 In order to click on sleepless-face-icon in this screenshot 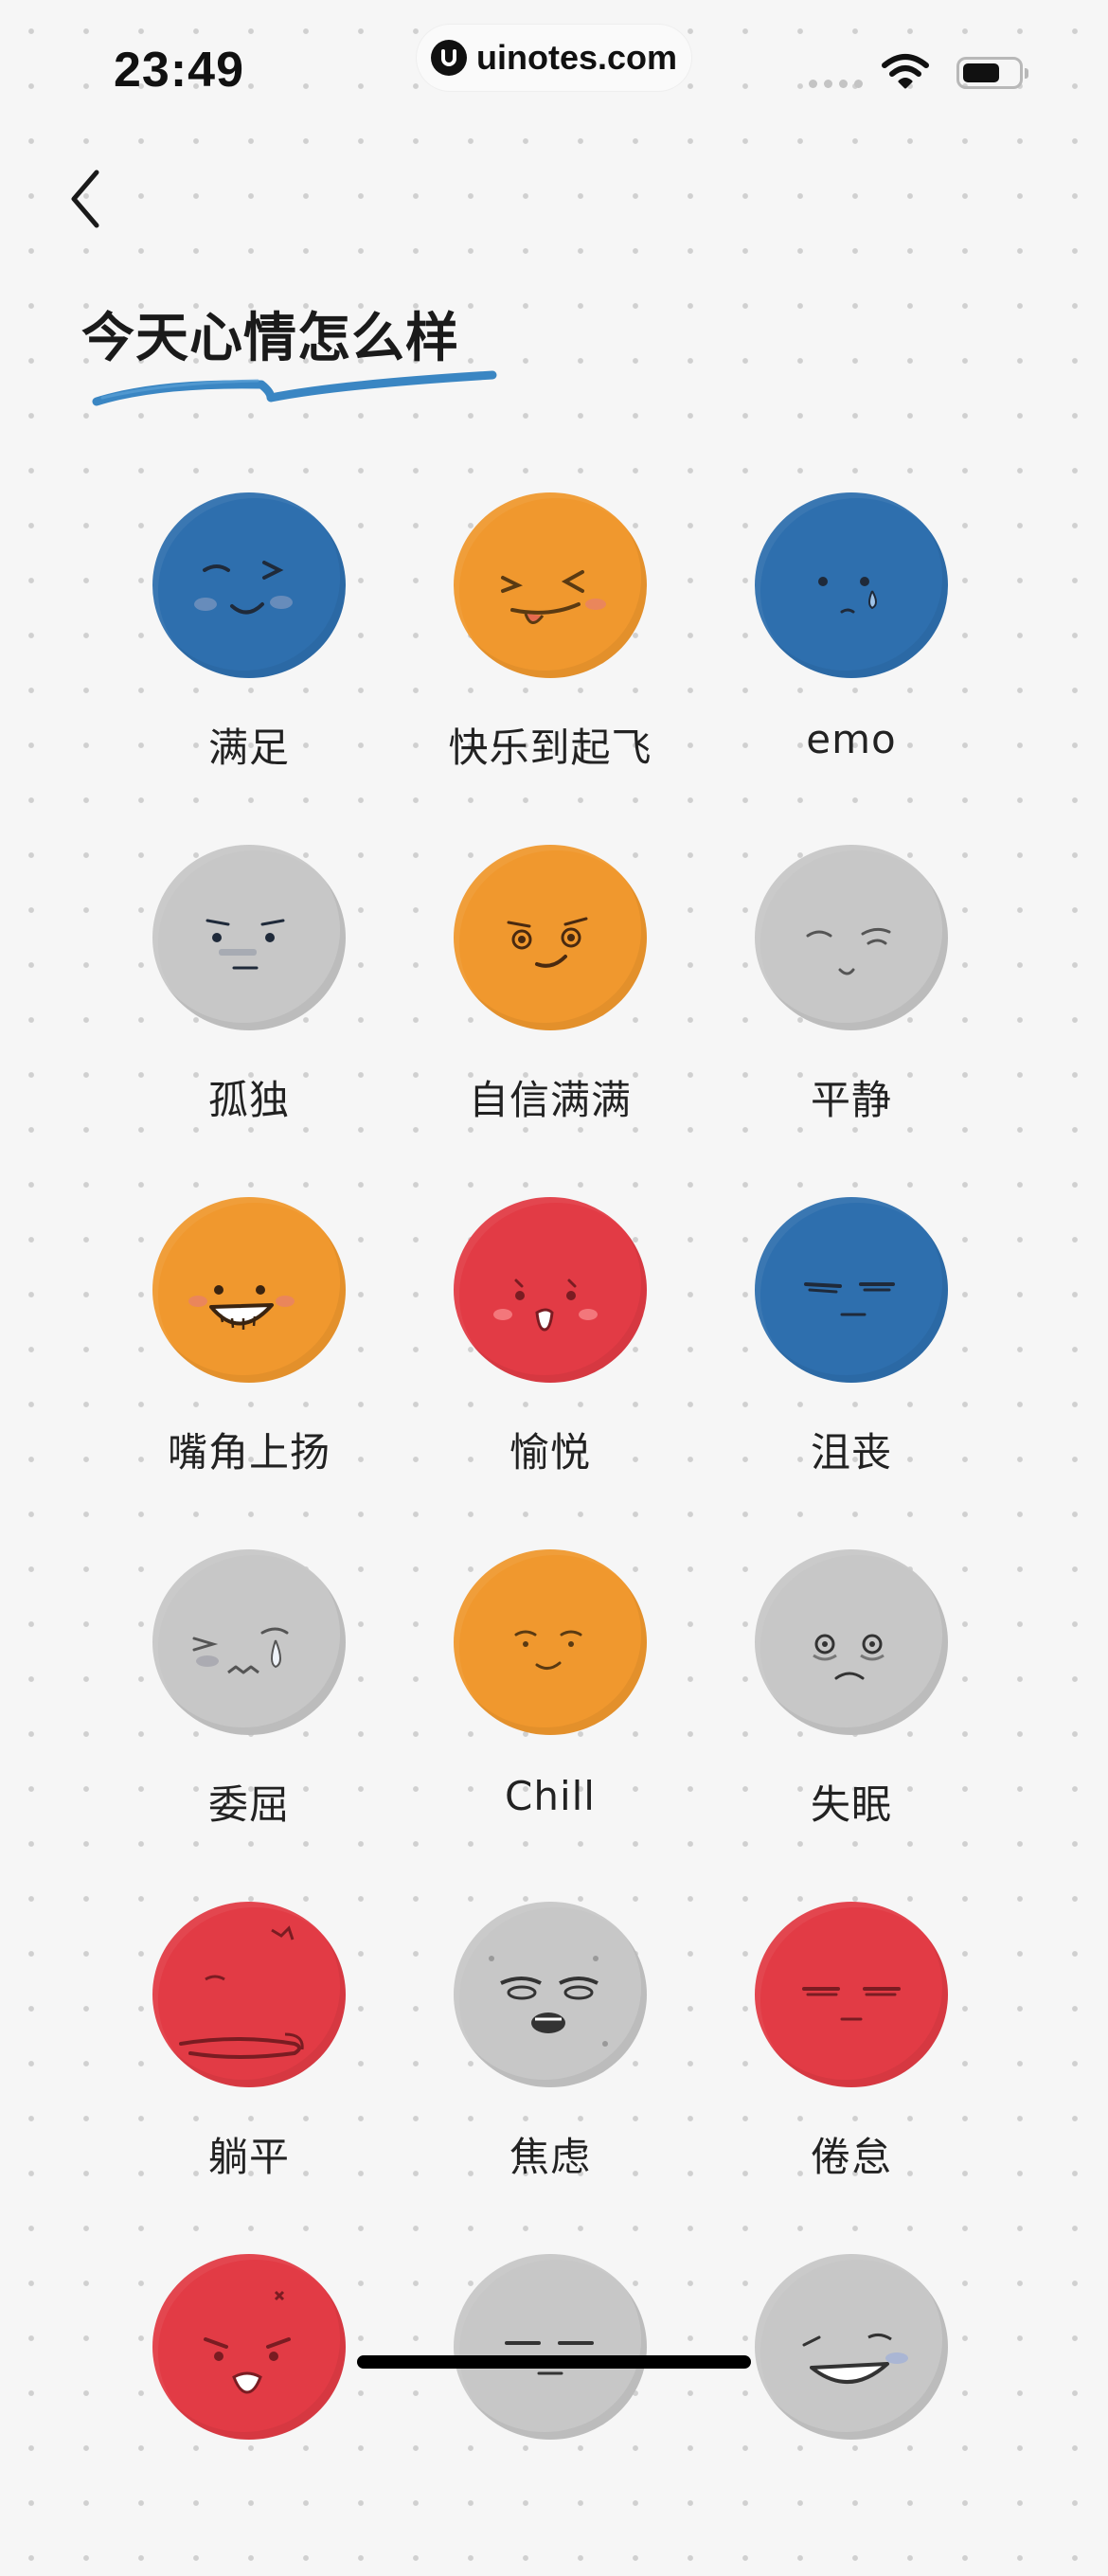, I will do `click(851, 1642)`.